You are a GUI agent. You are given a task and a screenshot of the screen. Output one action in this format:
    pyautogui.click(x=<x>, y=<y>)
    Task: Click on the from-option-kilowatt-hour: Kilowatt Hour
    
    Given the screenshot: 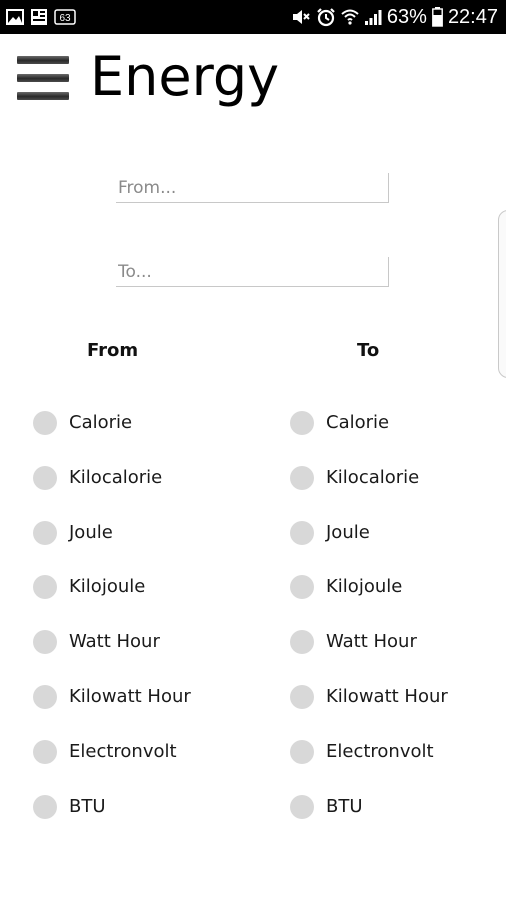 What is the action you would take?
    pyautogui.click(x=112, y=709)
    